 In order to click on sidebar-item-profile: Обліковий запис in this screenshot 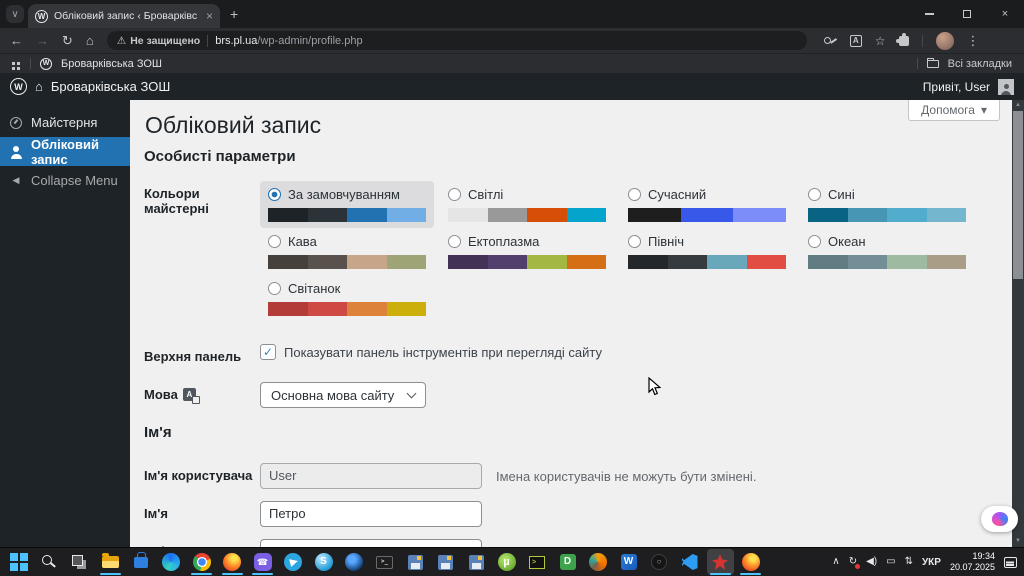, I will do `click(69, 152)`.